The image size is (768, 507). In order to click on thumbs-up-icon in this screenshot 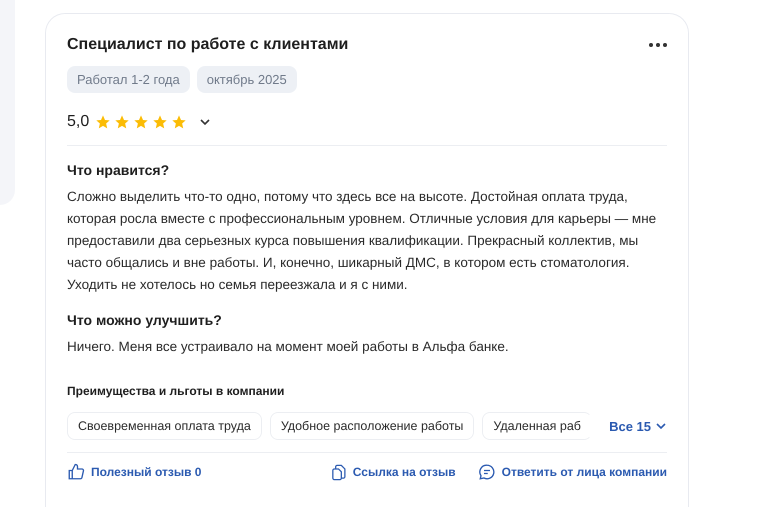, I will do `click(76, 472)`.